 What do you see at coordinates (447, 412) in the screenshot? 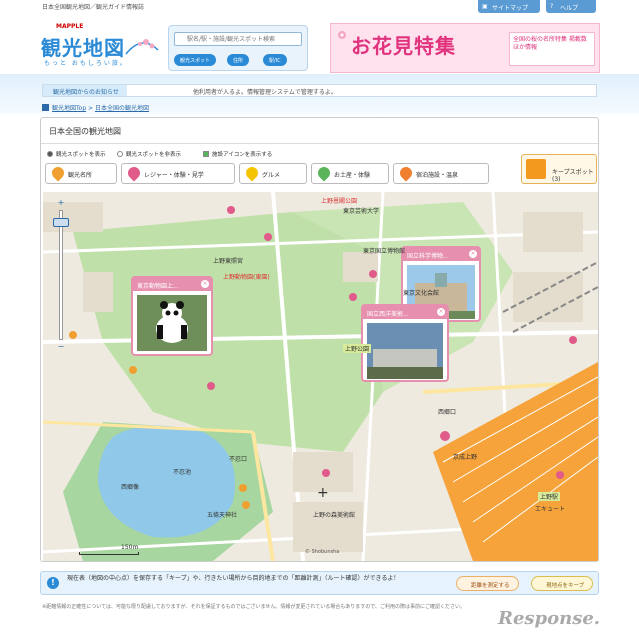
I see `map-label: 西郷口` at bounding box center [447, 412].